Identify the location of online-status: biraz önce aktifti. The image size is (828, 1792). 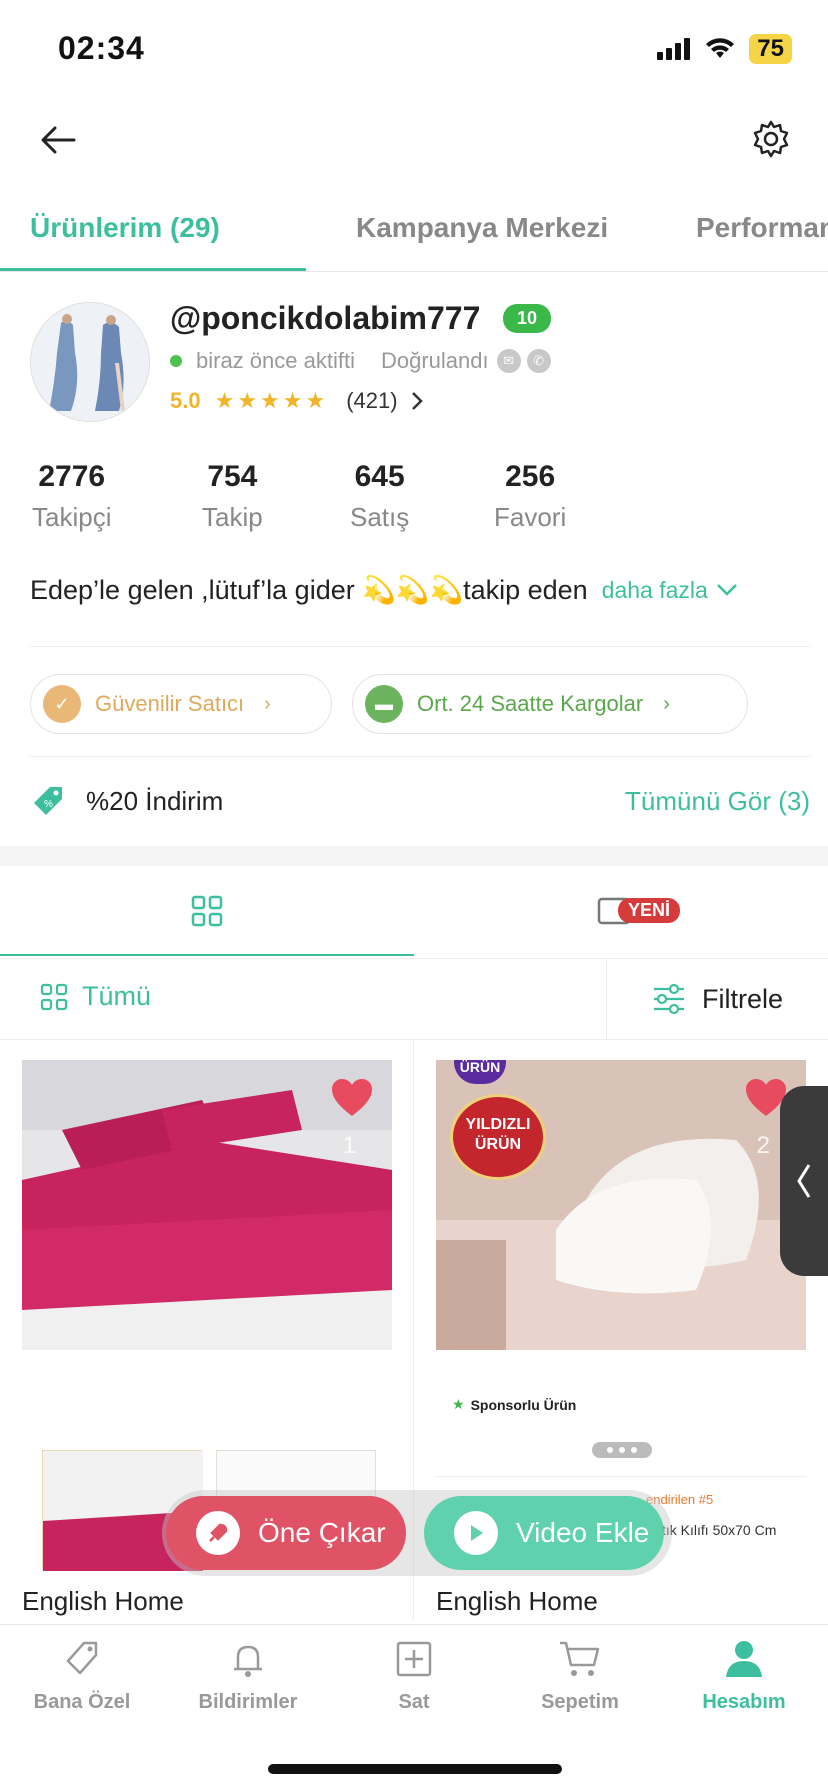
(275, 360).